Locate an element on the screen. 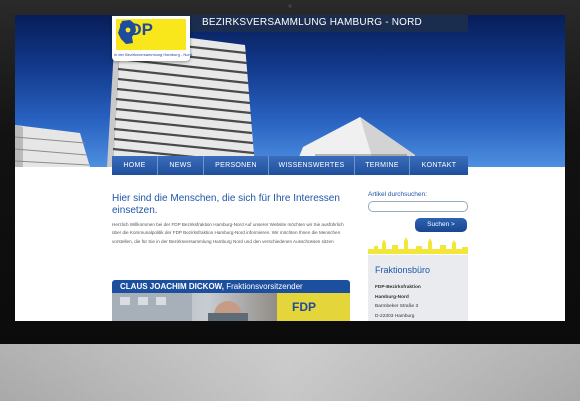 The width and height of the screenshot is (580, 401). svg-text: FDP is located at coordinates (304, 307).